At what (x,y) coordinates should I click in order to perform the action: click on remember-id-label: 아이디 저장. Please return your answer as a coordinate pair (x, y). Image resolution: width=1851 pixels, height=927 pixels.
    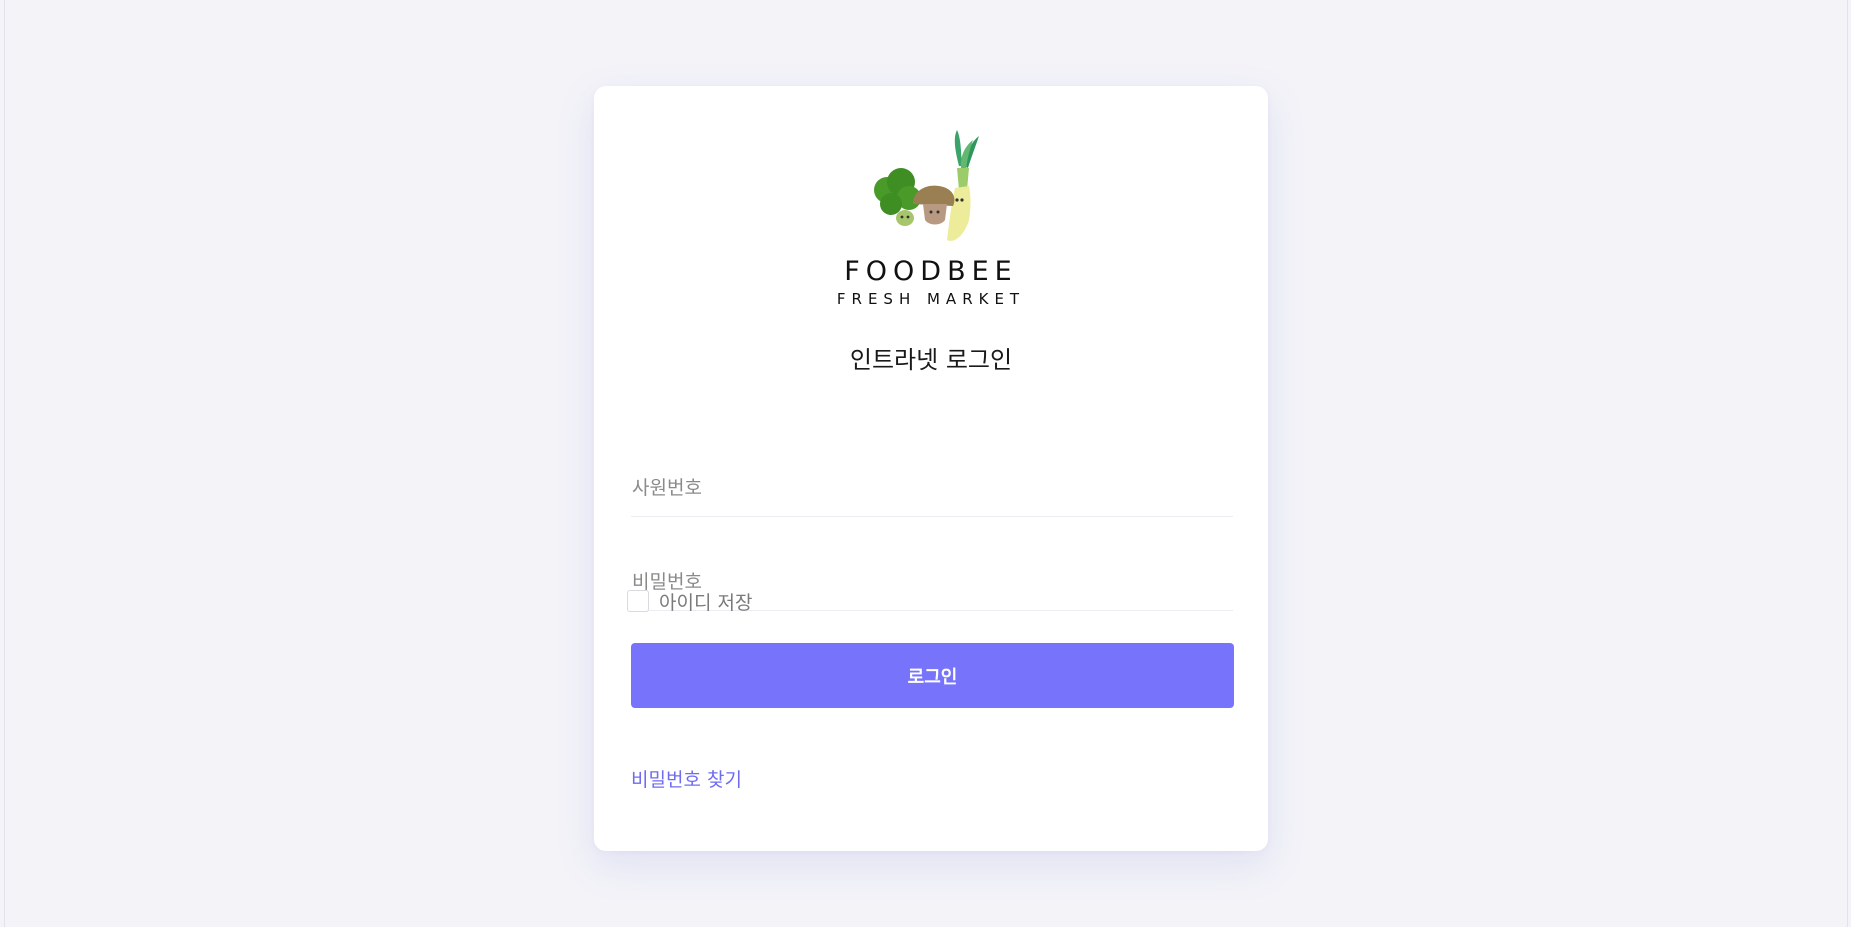
    Looking at the image, I should click on (705, 601).